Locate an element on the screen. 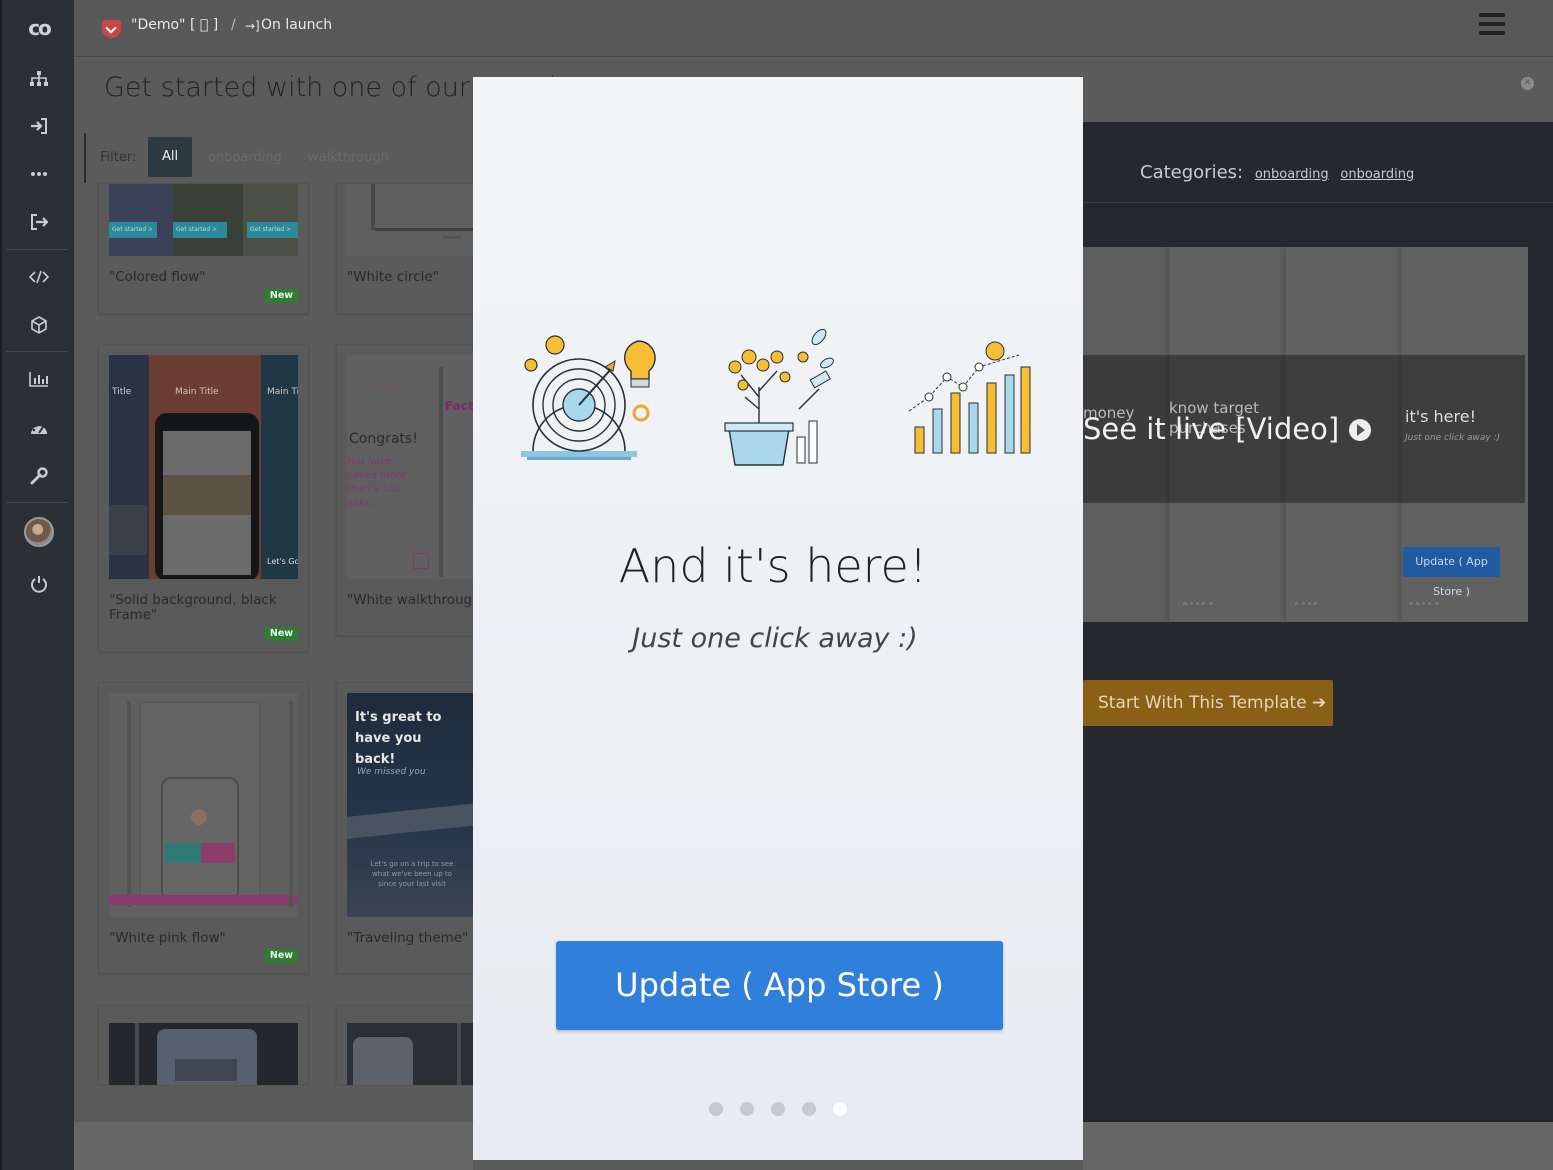 Image resolution: width=1553 pixels, height=1170 pixels. avatar is located at coordinates (39, 532).